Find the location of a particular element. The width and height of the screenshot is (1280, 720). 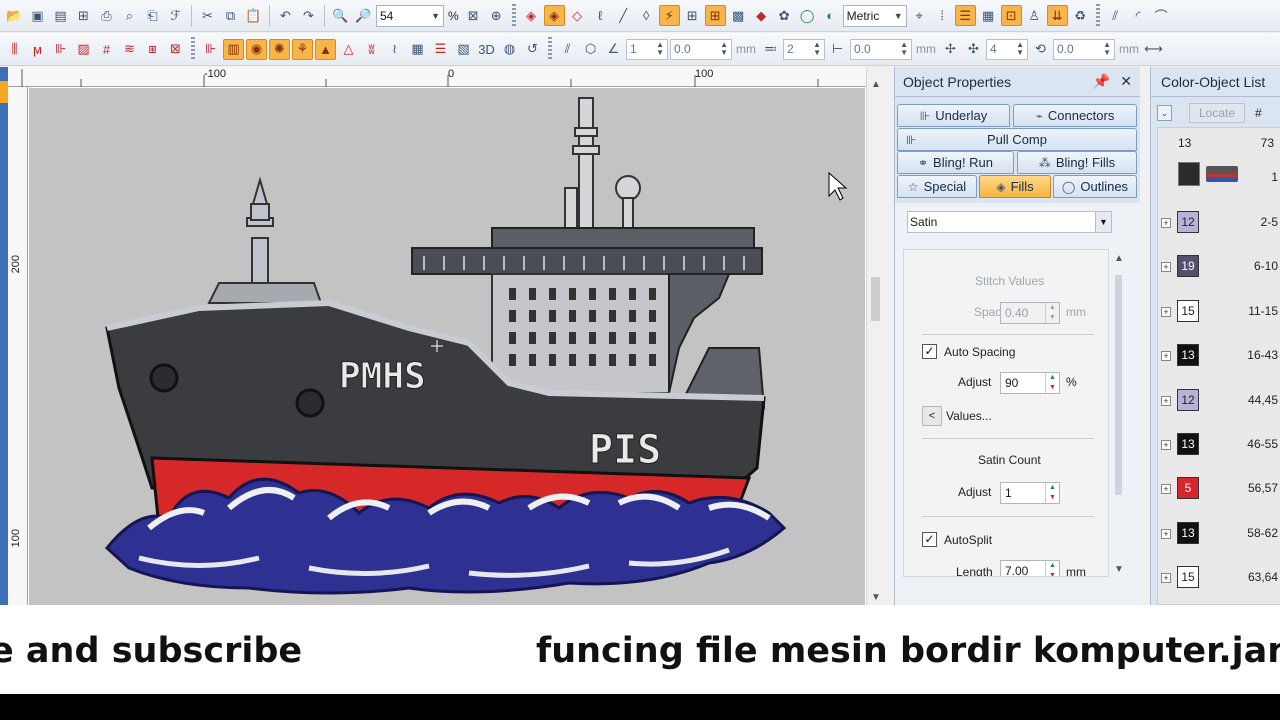

spacing-icon: ≕ is located at coordinates (770, 49).